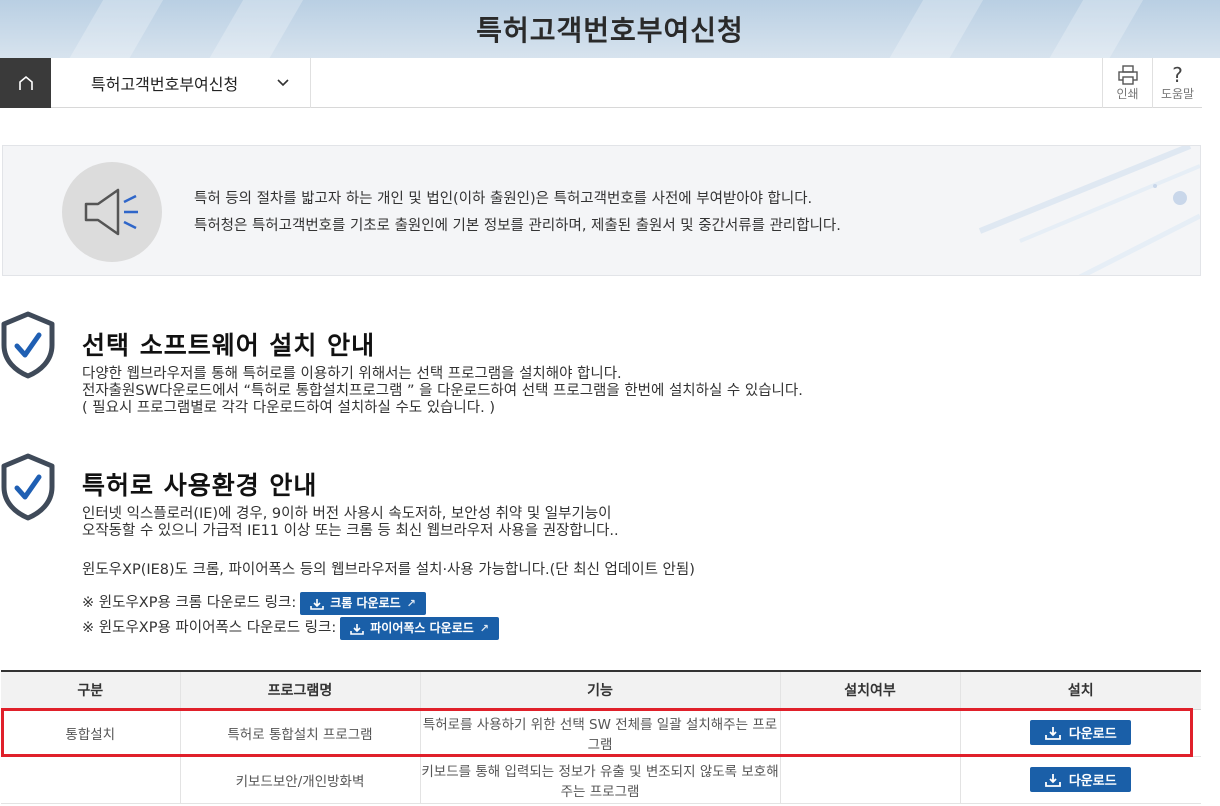  What do you see at coordinates (209, 628) in the screenshot?
I see `firefox-link-label: ※ 윈도우XP용 파이어폭스 다운로드 링크:` at bounding box center [209, 628].